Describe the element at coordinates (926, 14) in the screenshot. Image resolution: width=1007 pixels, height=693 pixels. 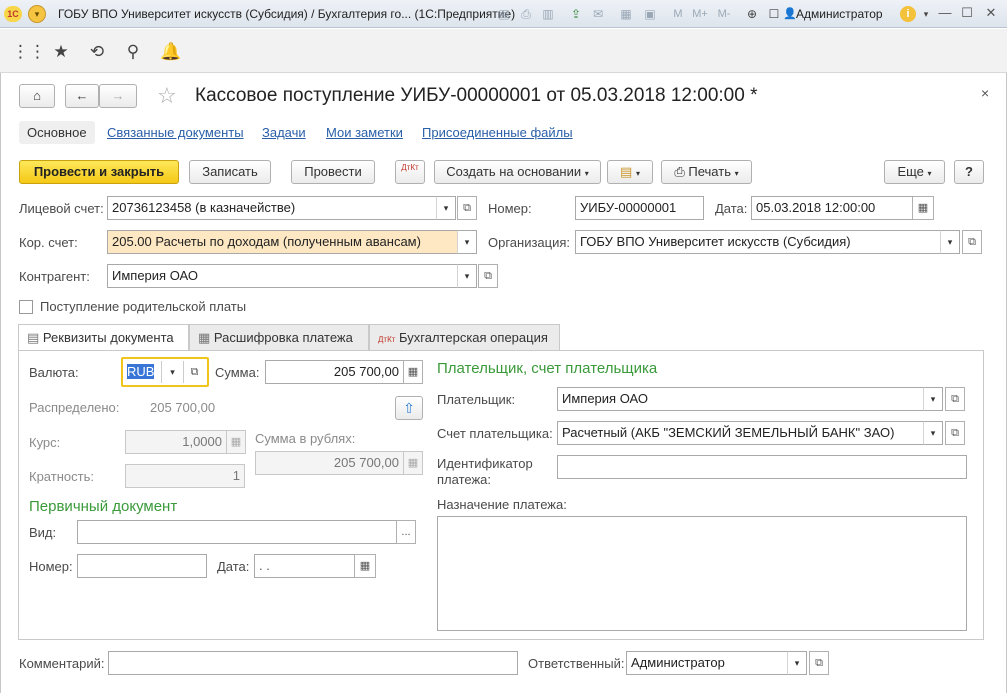
I see `info-dropdown-icon: ▾` at that location.